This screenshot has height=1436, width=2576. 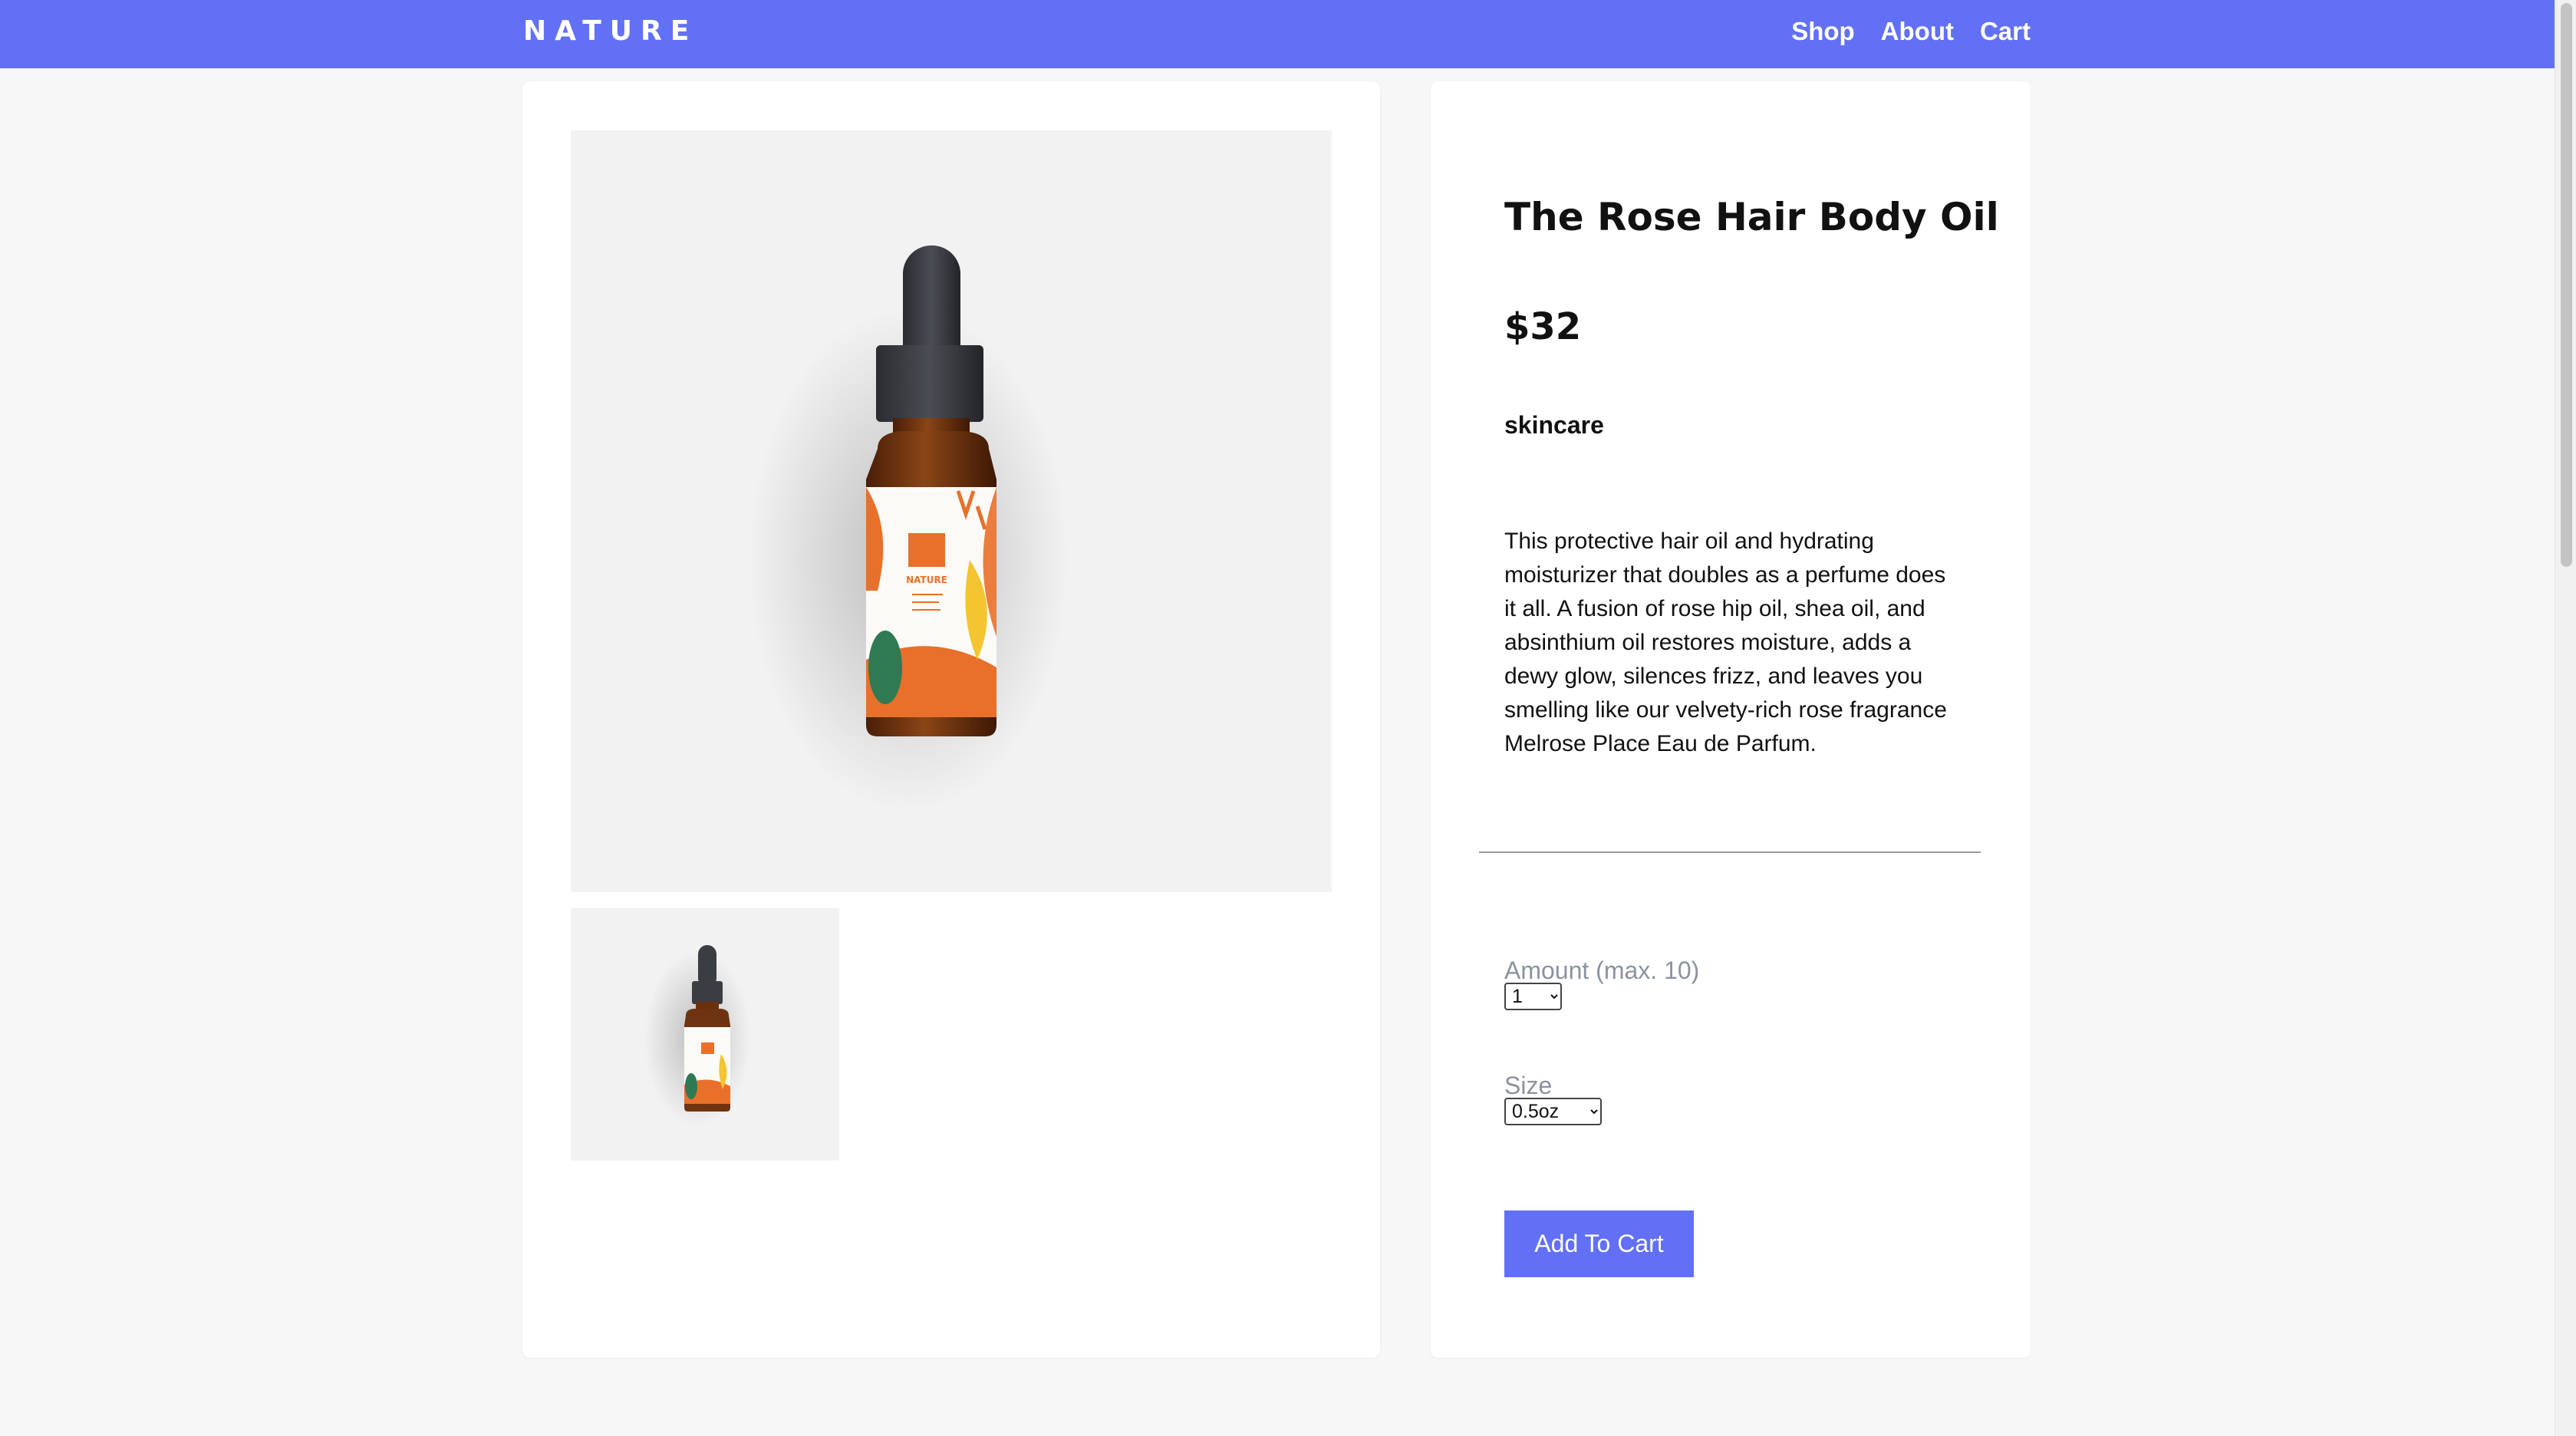 I want to click on add-to-cart-button: Add To Cart, so click(x=1599, y=1244).